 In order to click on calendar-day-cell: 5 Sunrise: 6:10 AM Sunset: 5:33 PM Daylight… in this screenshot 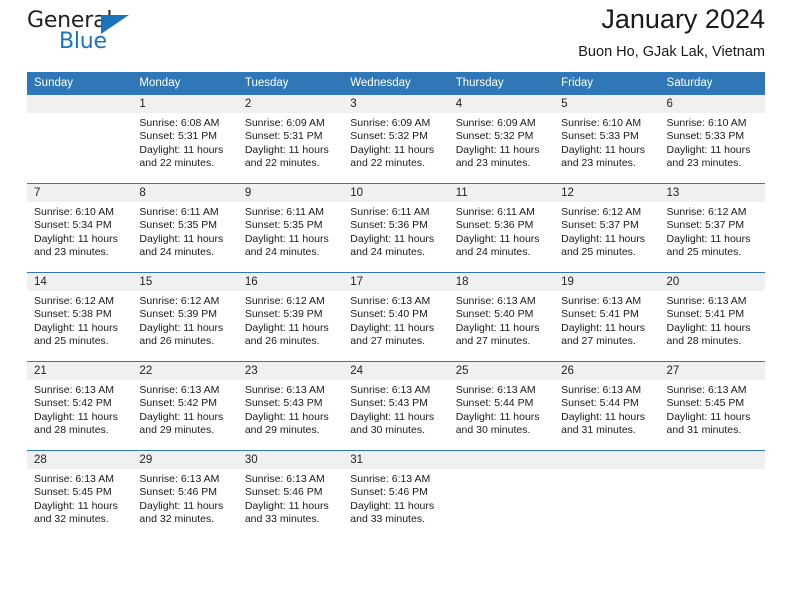, I will do `click(607, 139)`.